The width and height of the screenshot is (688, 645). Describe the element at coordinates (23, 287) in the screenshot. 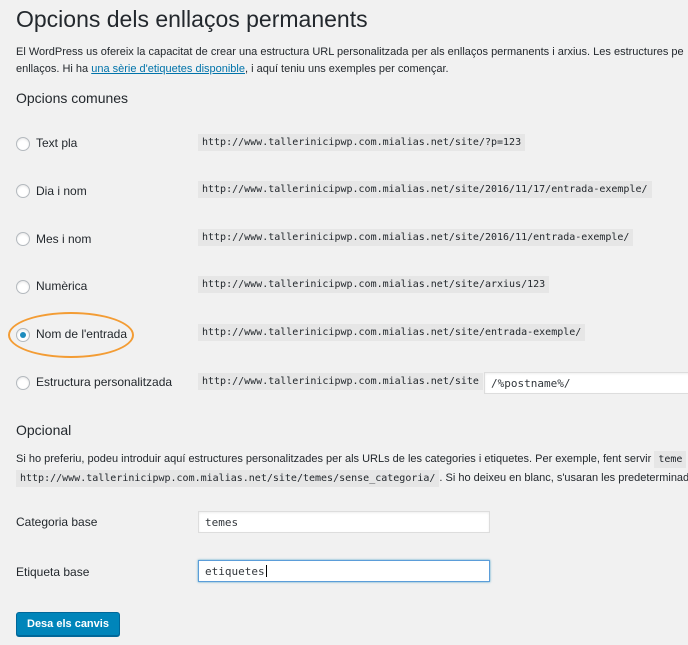

I see `radio-numerica` at that location.